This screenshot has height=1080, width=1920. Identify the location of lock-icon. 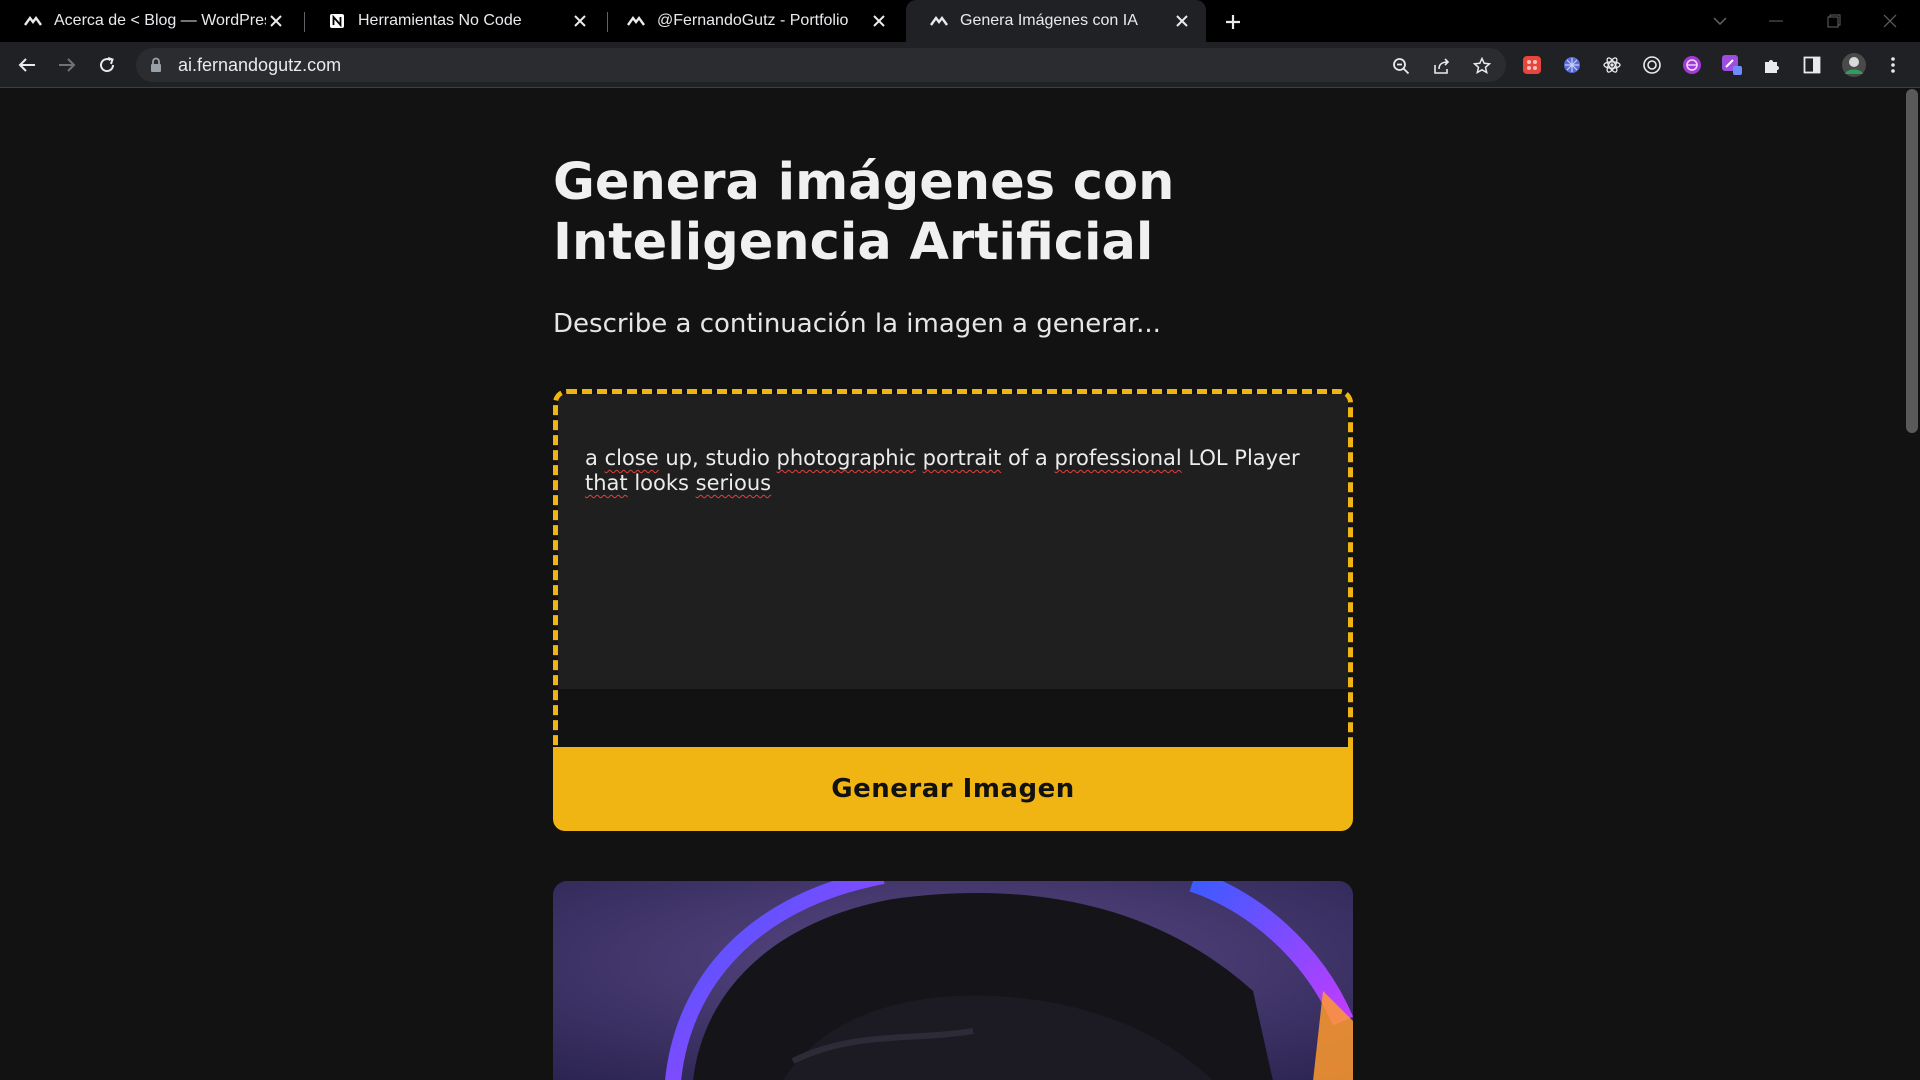
(156, 64).